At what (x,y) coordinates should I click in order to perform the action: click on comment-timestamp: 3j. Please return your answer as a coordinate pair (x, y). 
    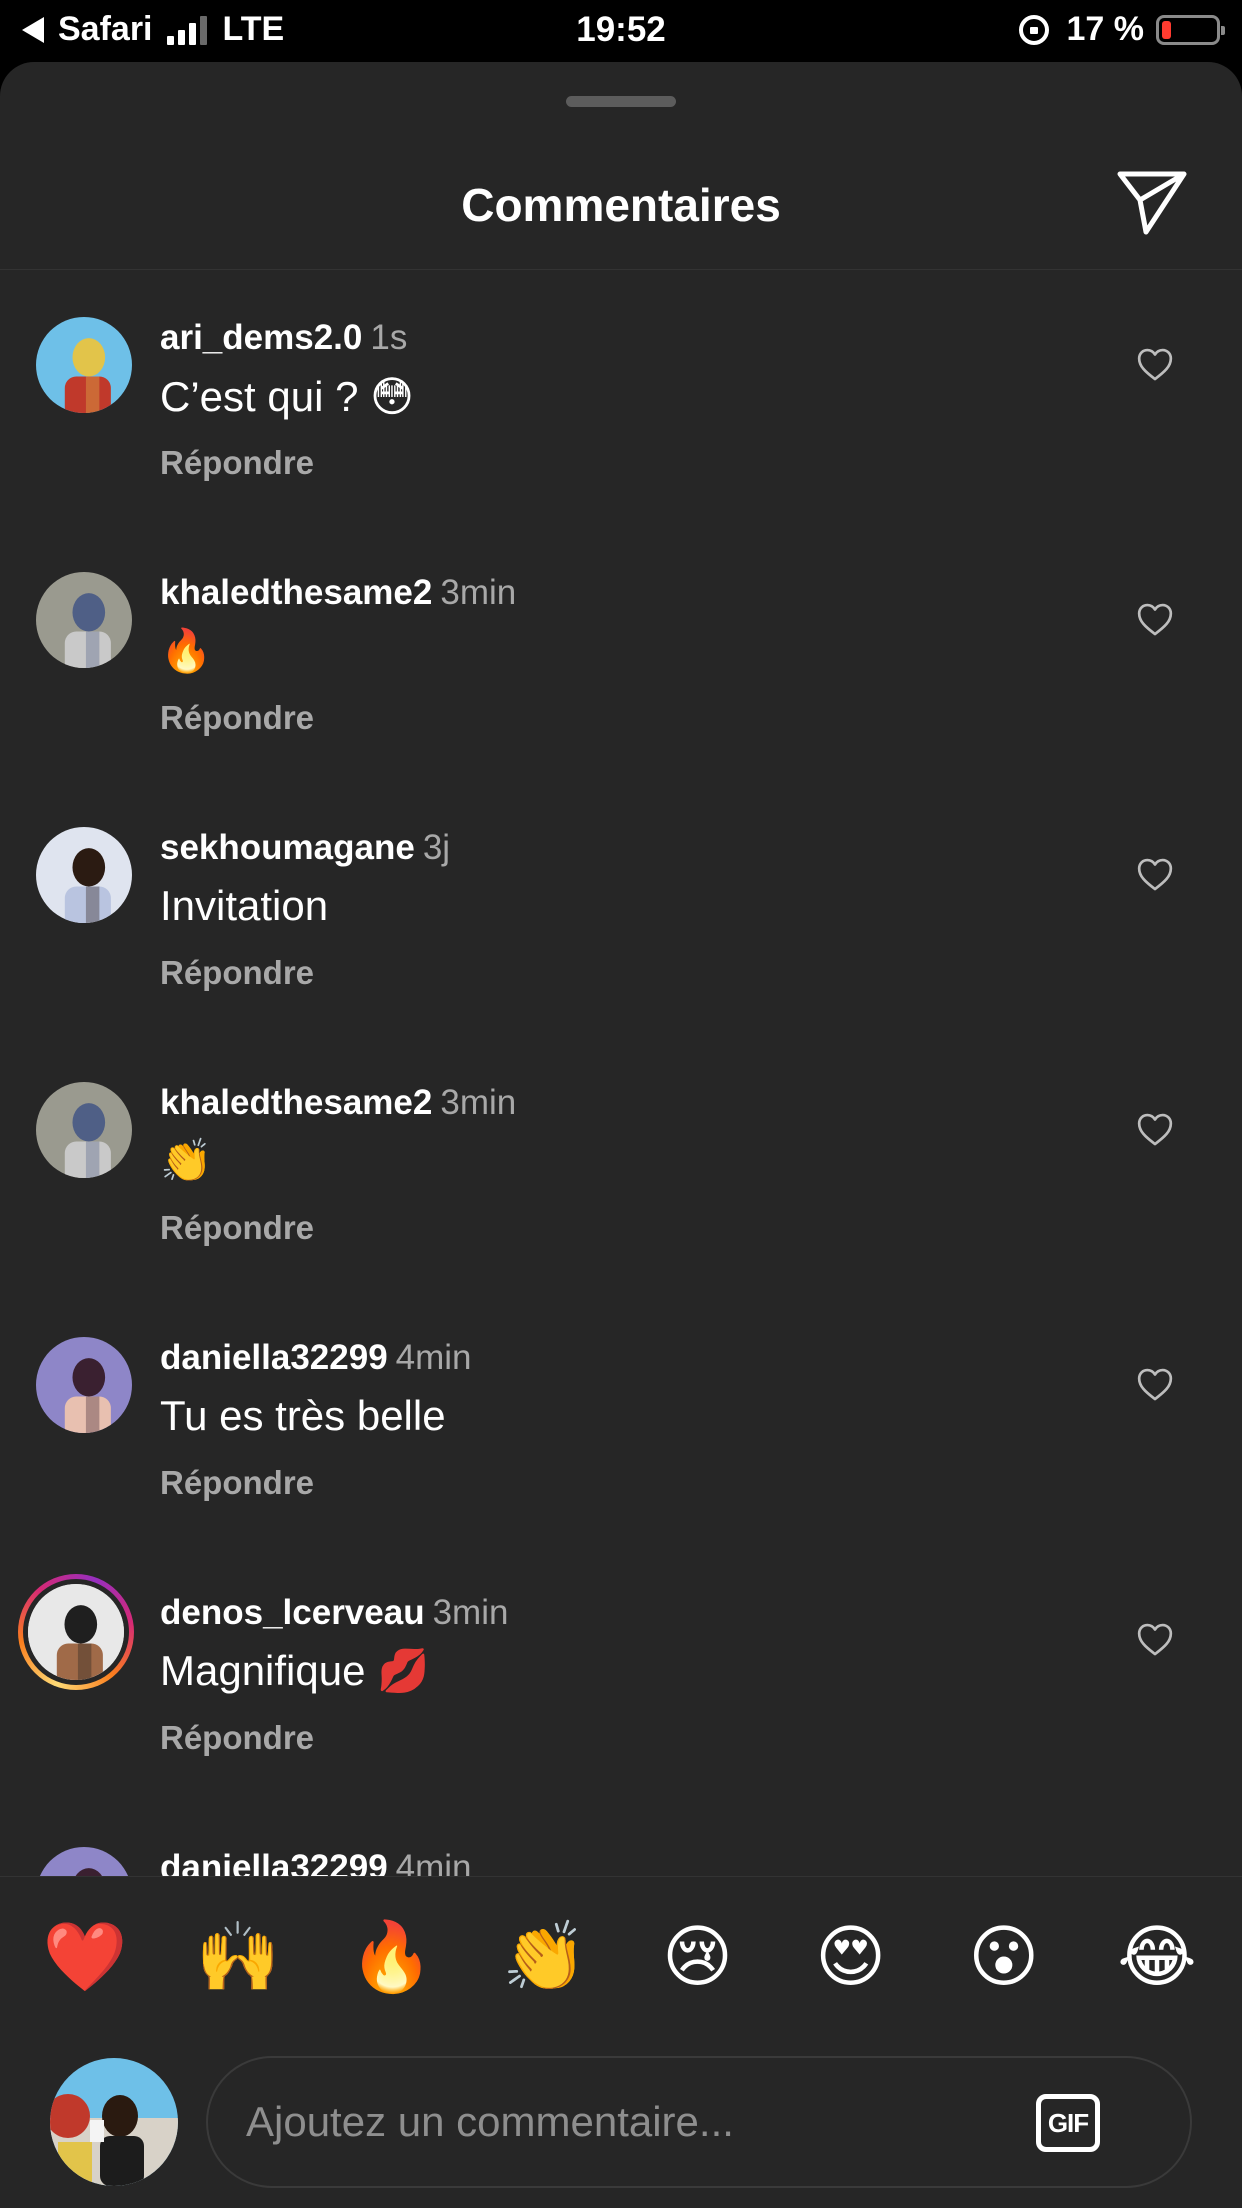
    Looking at the image, I should click on (436, 847).